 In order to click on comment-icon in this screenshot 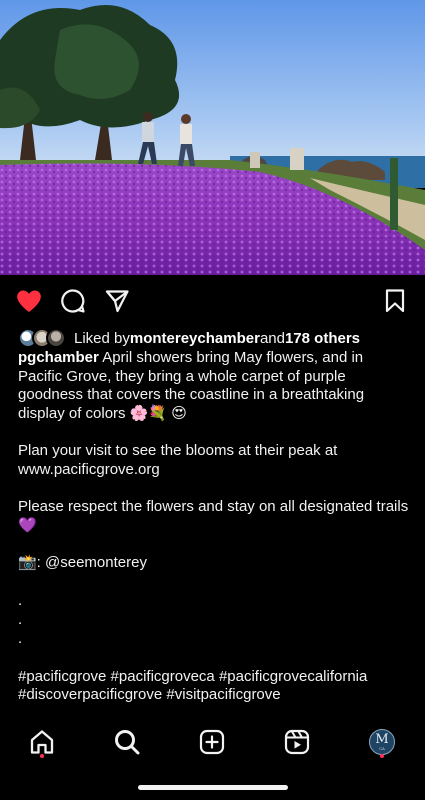, I will do `click(73, 301)`.